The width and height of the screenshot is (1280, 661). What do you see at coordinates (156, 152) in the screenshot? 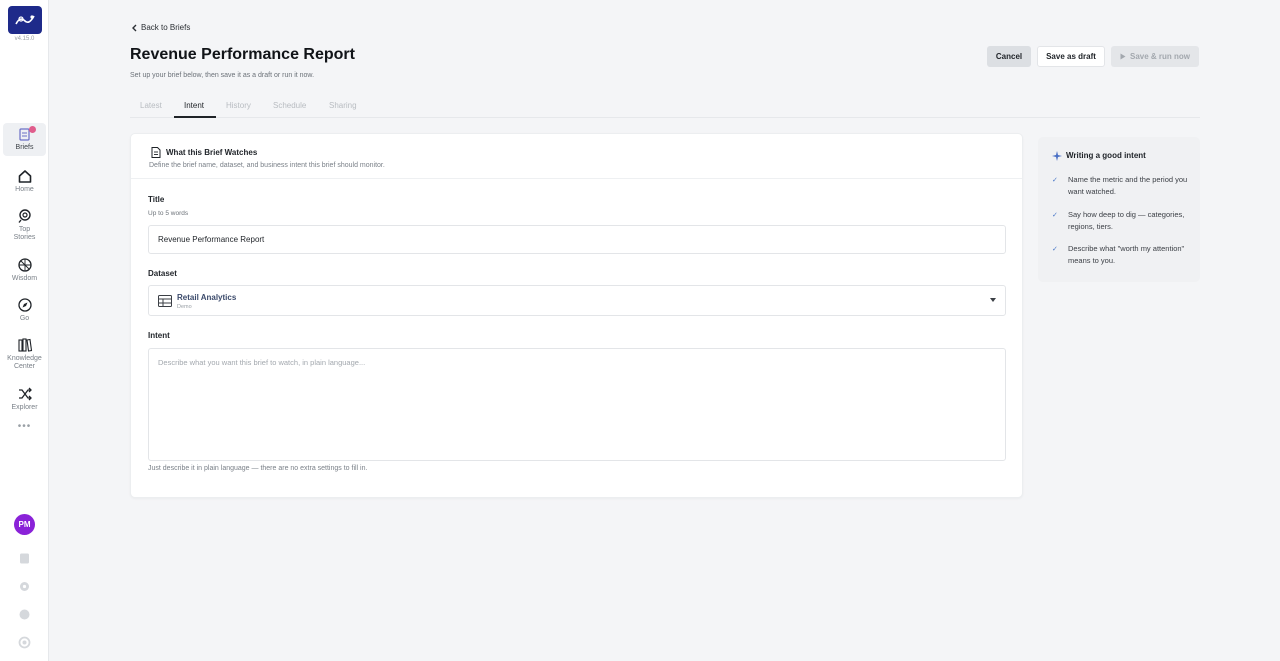
I see `document-icon` at bounding box center [156, 152].